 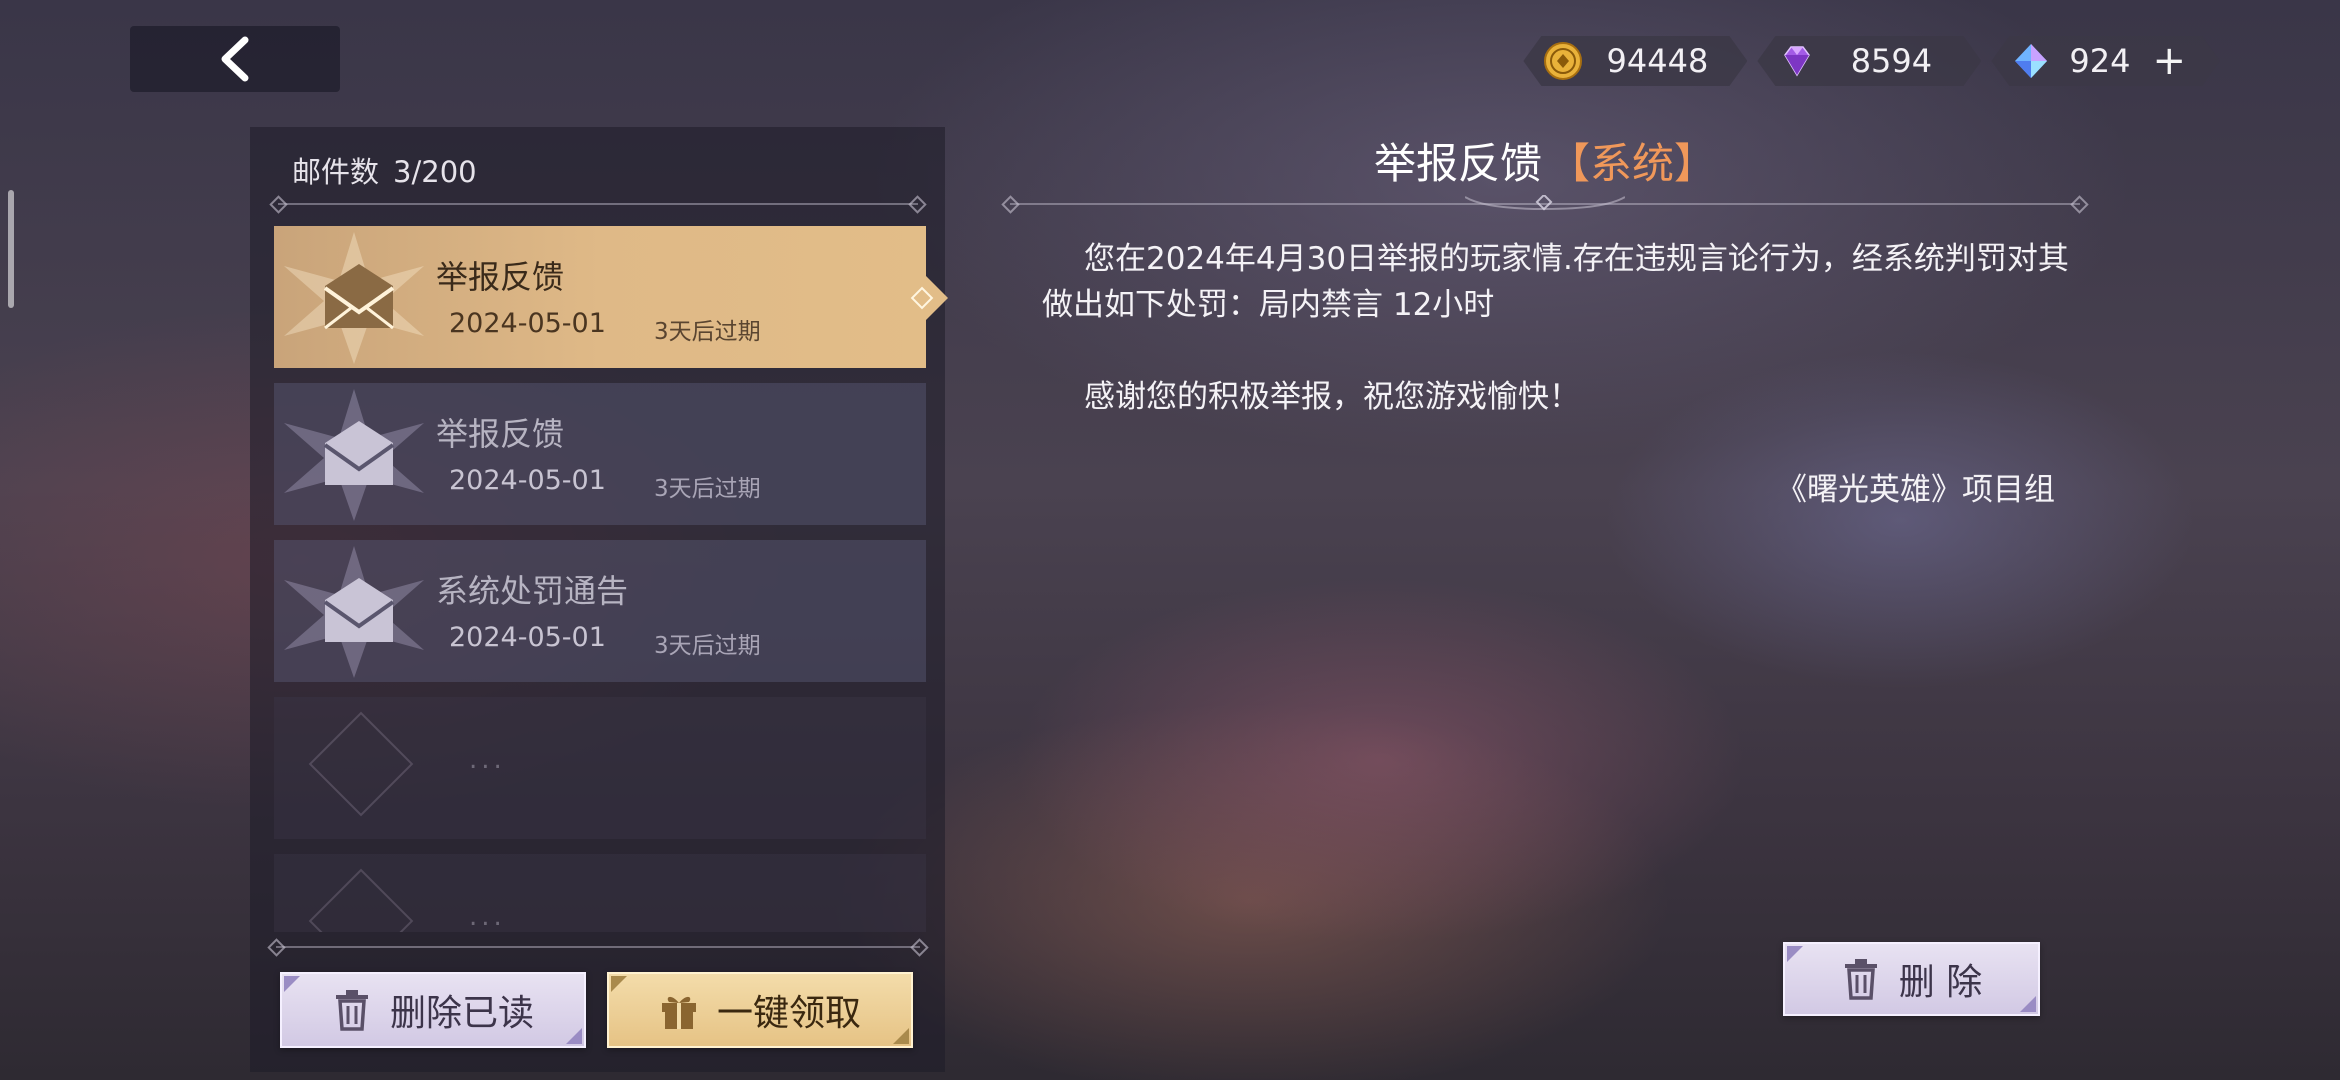 I want to click on envelope-icon, so click(x=359, y=297).